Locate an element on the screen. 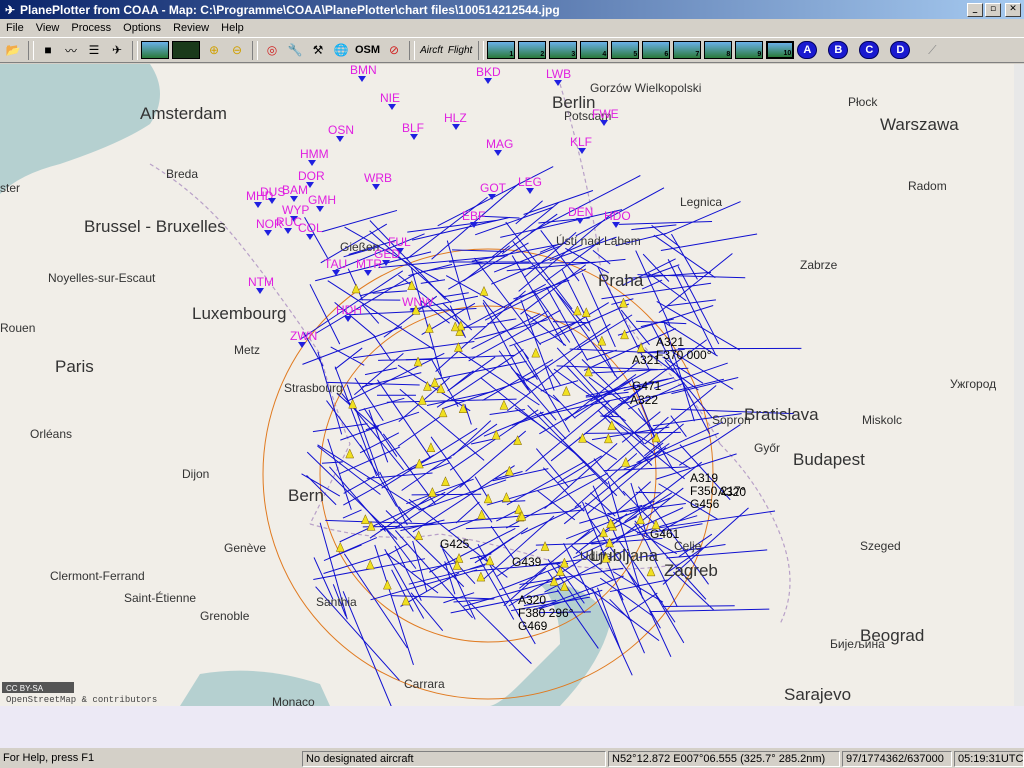 The width and height of the screenshot is (1024, 768). osm-button: OSM is located at coordinates (367, 50).